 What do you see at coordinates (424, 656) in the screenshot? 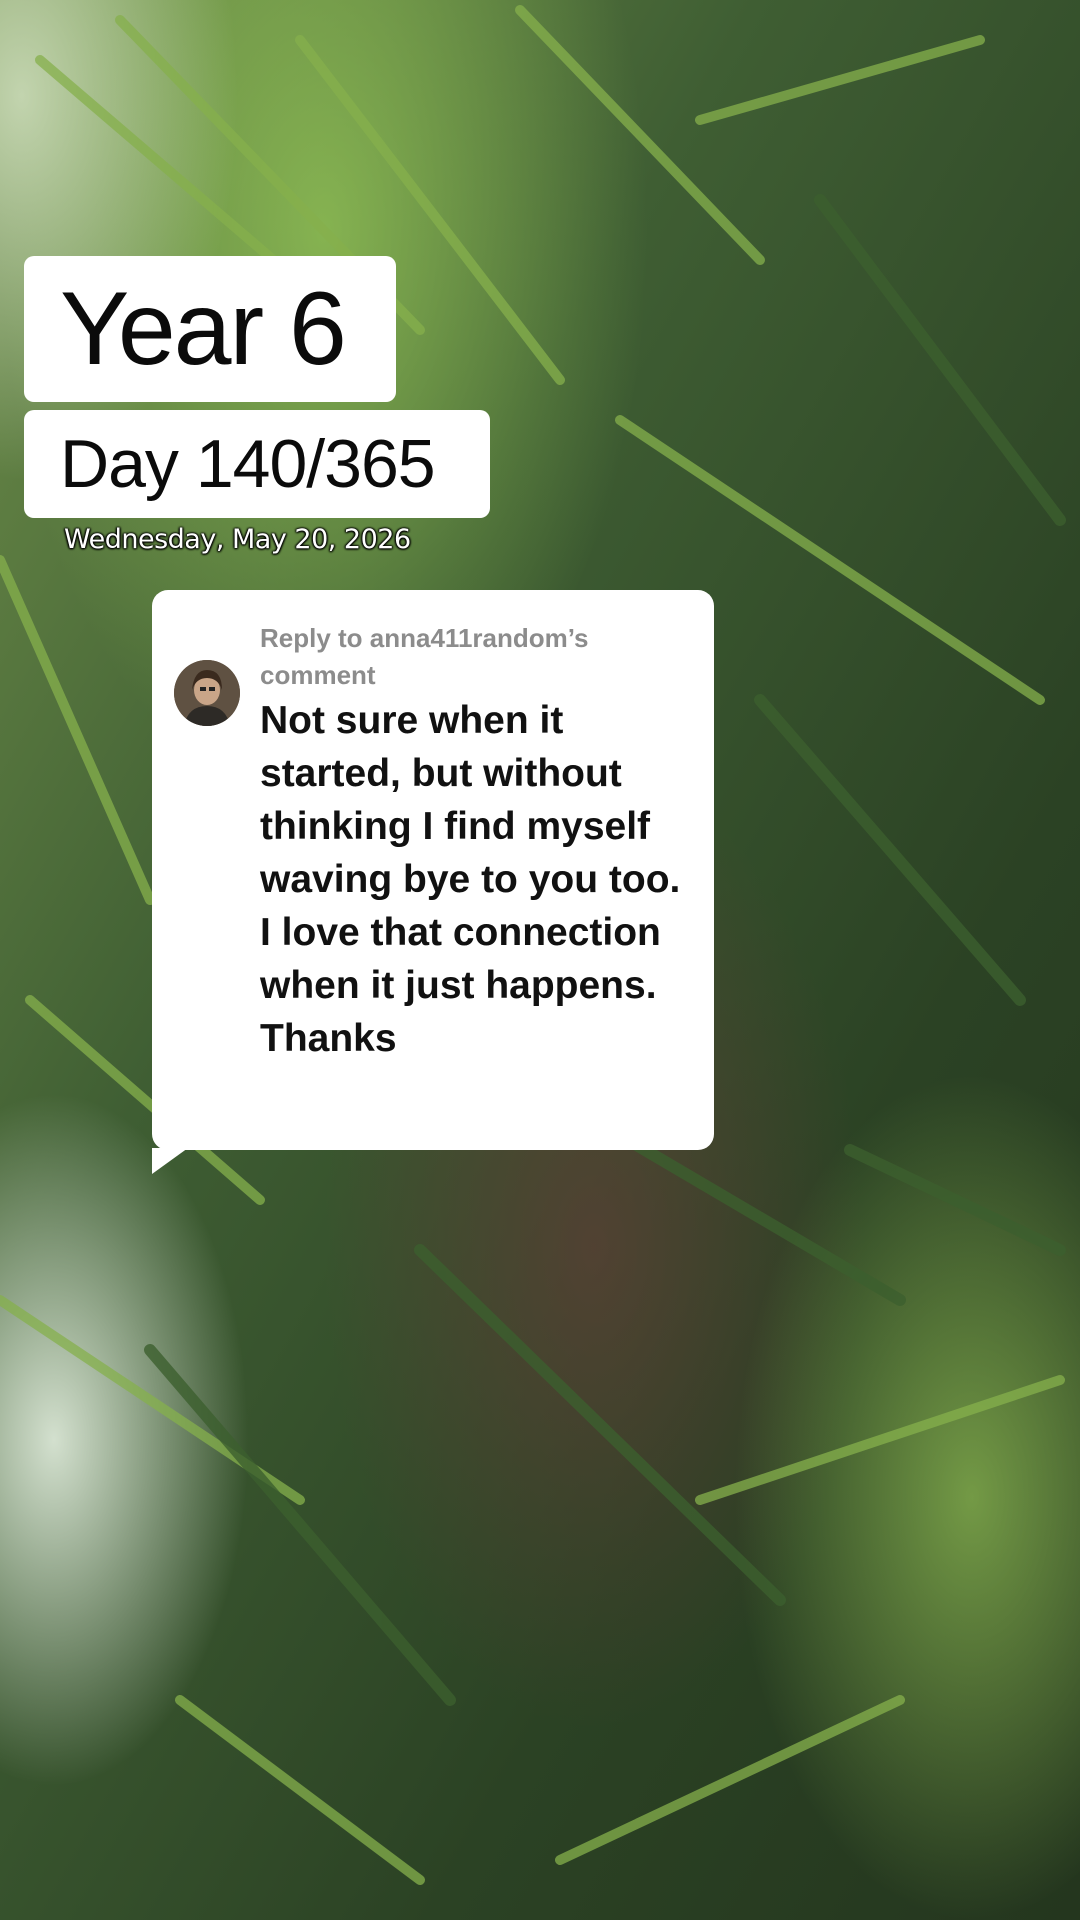
I see `reply-to-label: Reply to anna411random’s comment` at bounding box center [424, 656].